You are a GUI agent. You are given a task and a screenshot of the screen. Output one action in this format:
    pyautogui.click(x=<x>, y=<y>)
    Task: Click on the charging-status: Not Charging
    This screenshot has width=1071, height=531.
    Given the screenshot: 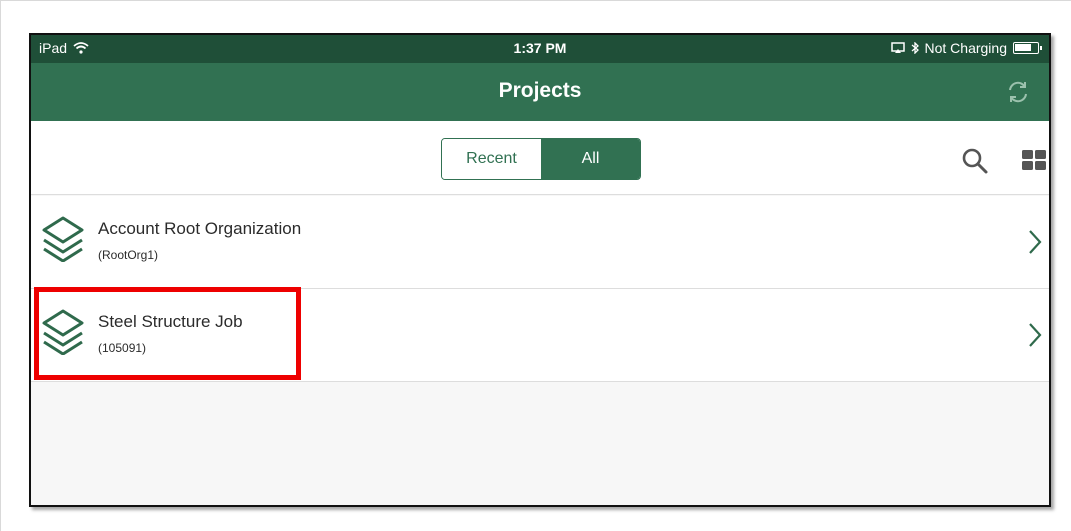 What is the action you would take?
    pyautogui.click(x=966, y=48)
    